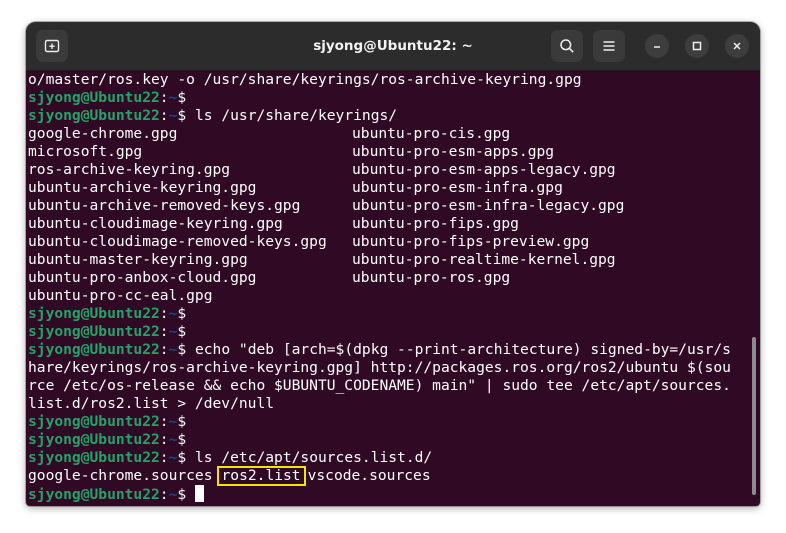 The width and height of the screenshot is (786, 533). What do you see at coordinates (754, 416) in the screenshot?
I see `scrollbar-thumb` at bounding box center [754, 416].